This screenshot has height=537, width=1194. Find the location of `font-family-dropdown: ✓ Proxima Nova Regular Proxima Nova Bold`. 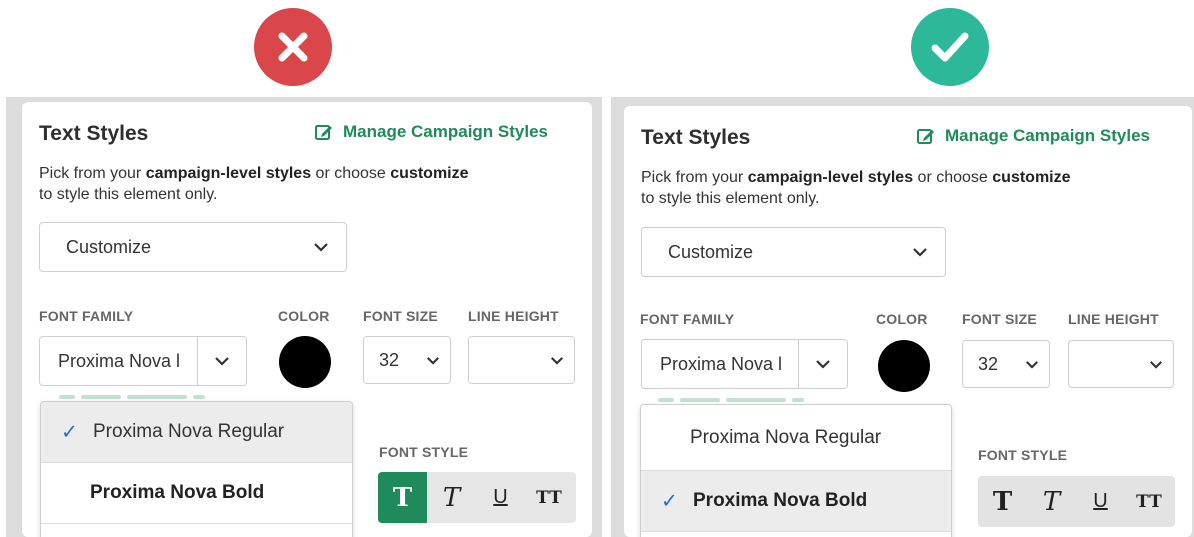

font-family-dropdown: ✓ Proxima Nova Regular Proxima Nova Bold is located at coordinates (196, 469).